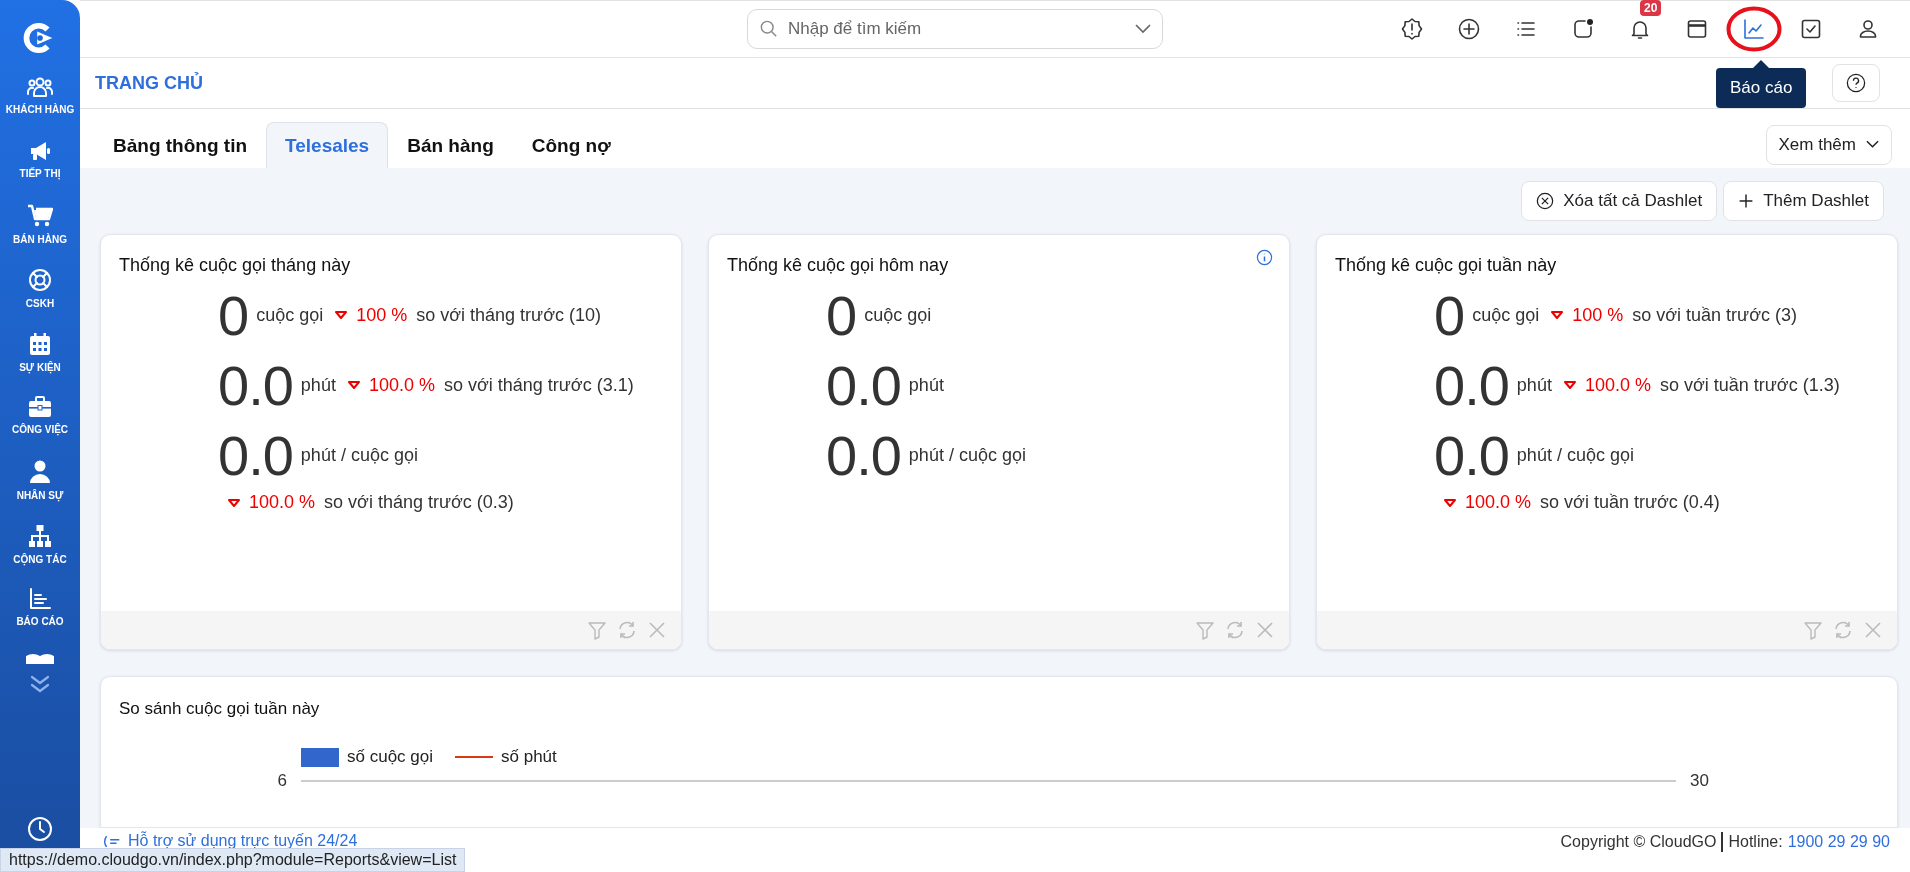 Image resolution: width=1910 pixels, height=872 pixels. Describe the element at coordinates (1638, 842) in the screenshot. I see `copyright-text: Copyright © CloudGO` at that location.